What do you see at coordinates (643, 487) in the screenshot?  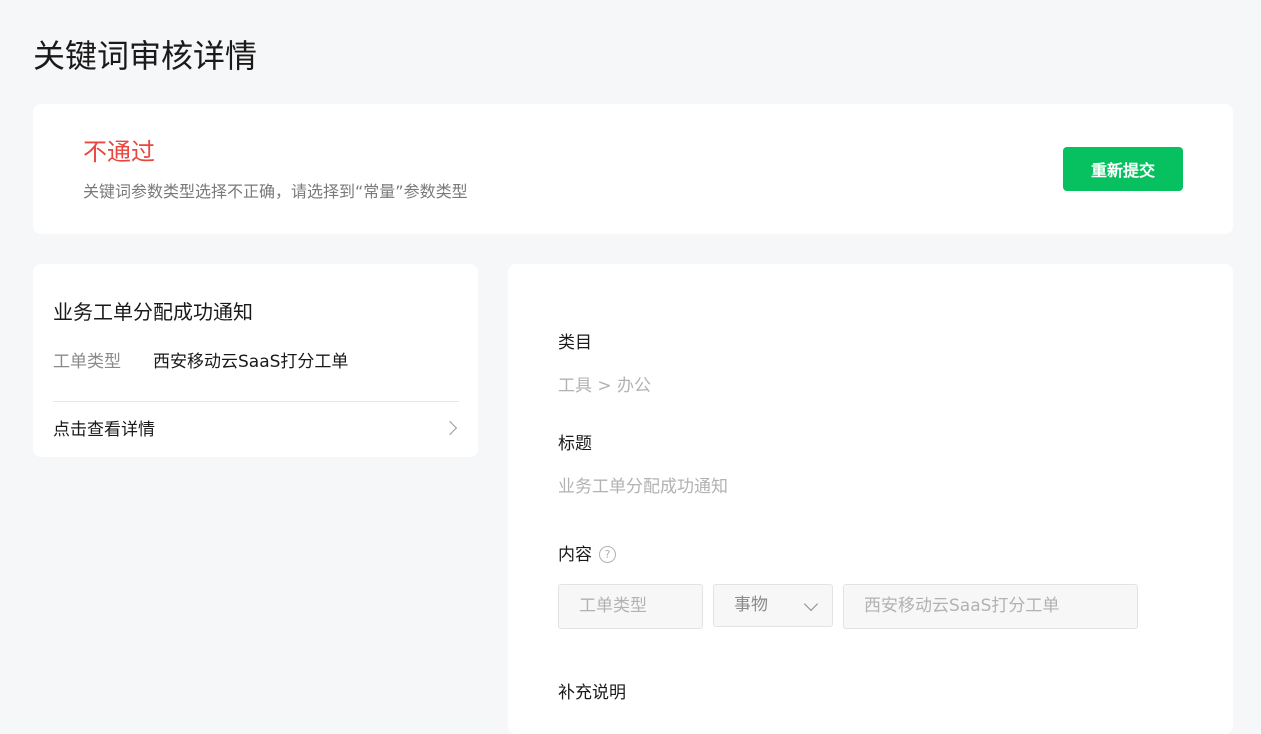 I see `title-value: 业务工单分配成功通知` at bounding box center [643, 487].